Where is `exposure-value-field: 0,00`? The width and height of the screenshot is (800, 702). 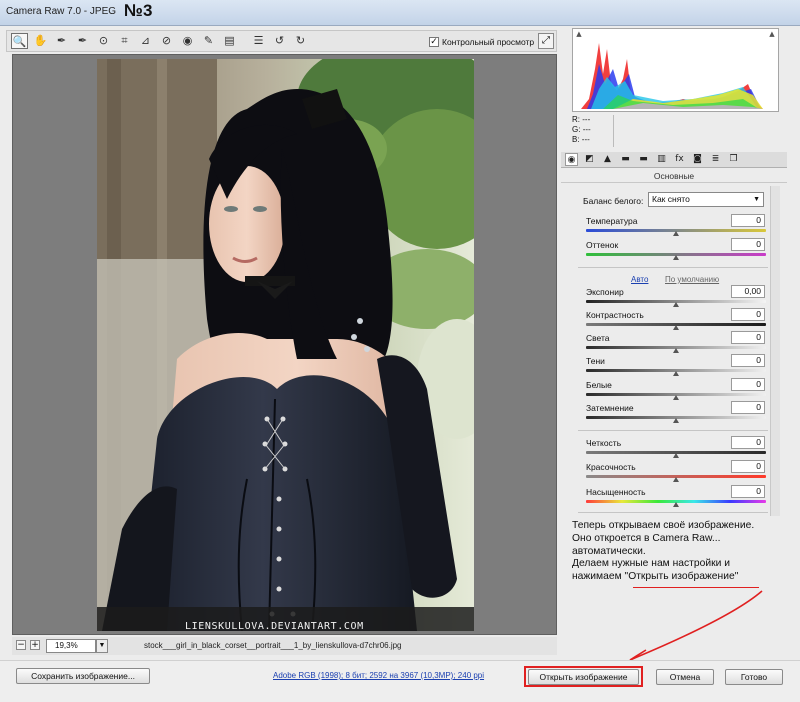
exposure-value-field: 0,00 is located at coordinates (748, 291).